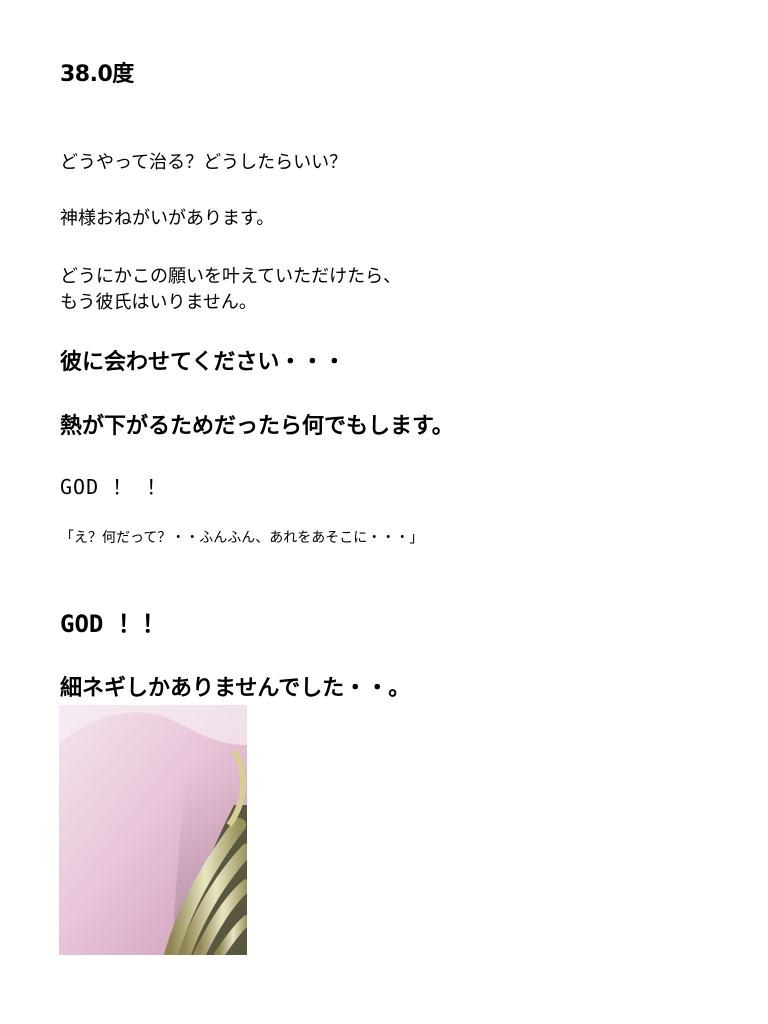 This screenshot has width=768, height=1024. I want to click on quote-line: 「え？何だって？・・ふんふん、あれをあそこに・・・」, so click(242, 538).